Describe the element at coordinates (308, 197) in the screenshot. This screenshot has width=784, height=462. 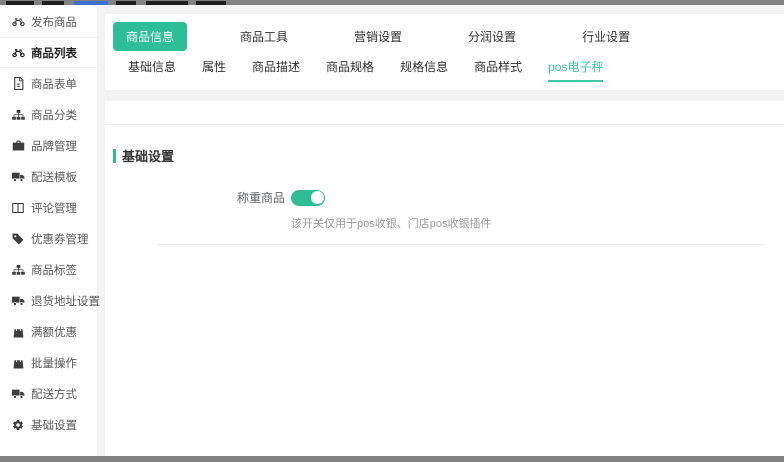
I see `weighing-product-toggle` at that location.